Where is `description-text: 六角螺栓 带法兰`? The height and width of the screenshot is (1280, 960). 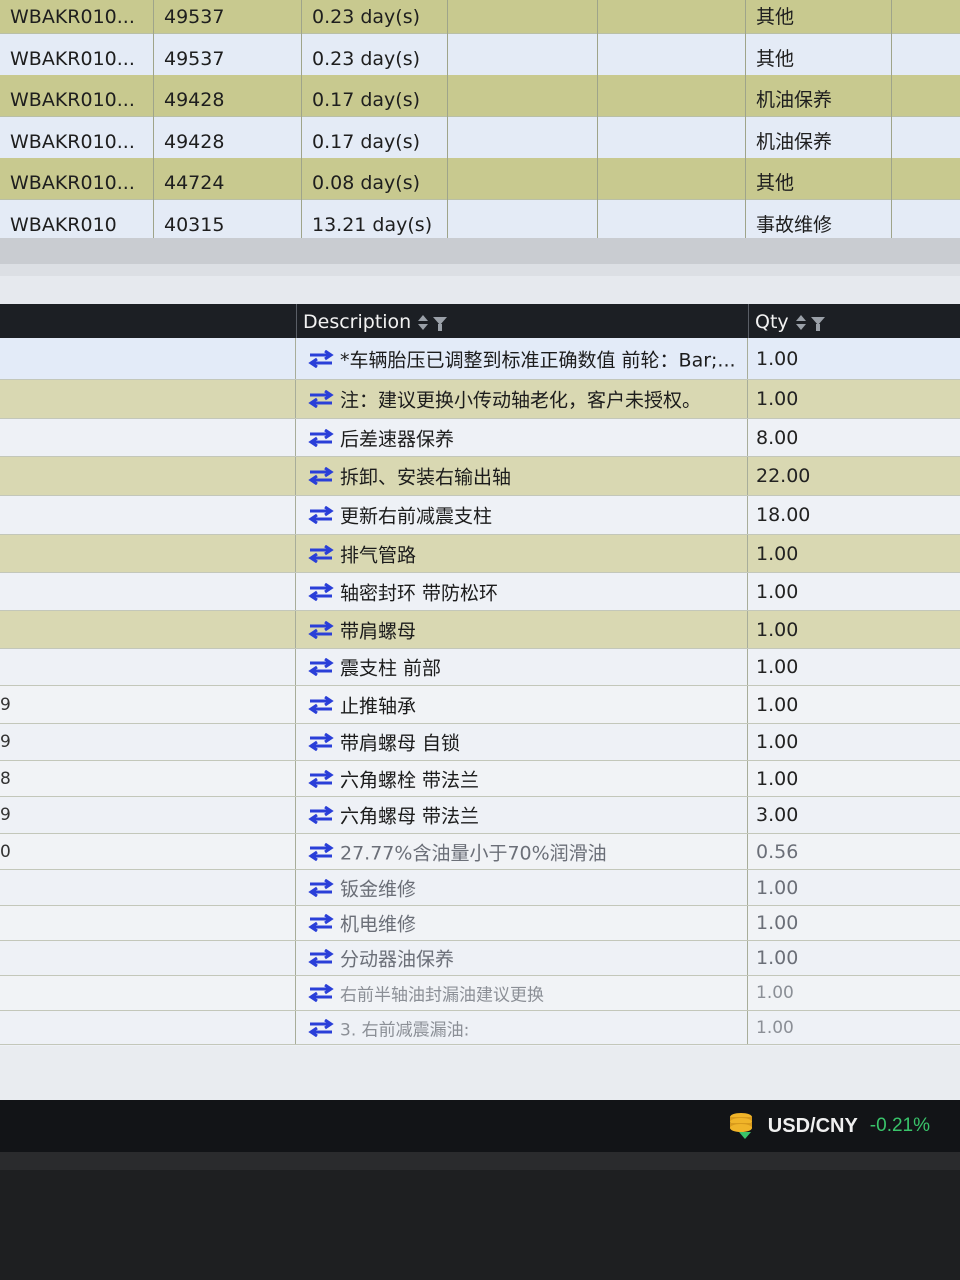 description-text: 六角螺栓 带法兰 is located at coordinates (410, 780).